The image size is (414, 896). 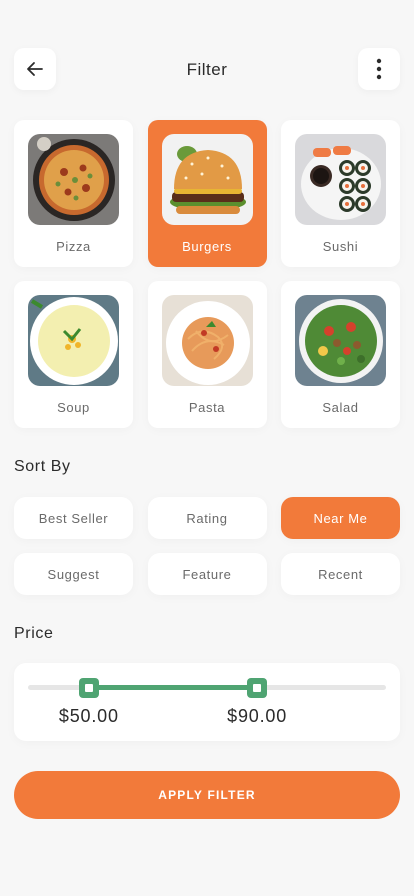 What do you see at coordinates (207, 407) in the screenshot?
I see `category-label: Pasta` at bounding box center [207, 407].